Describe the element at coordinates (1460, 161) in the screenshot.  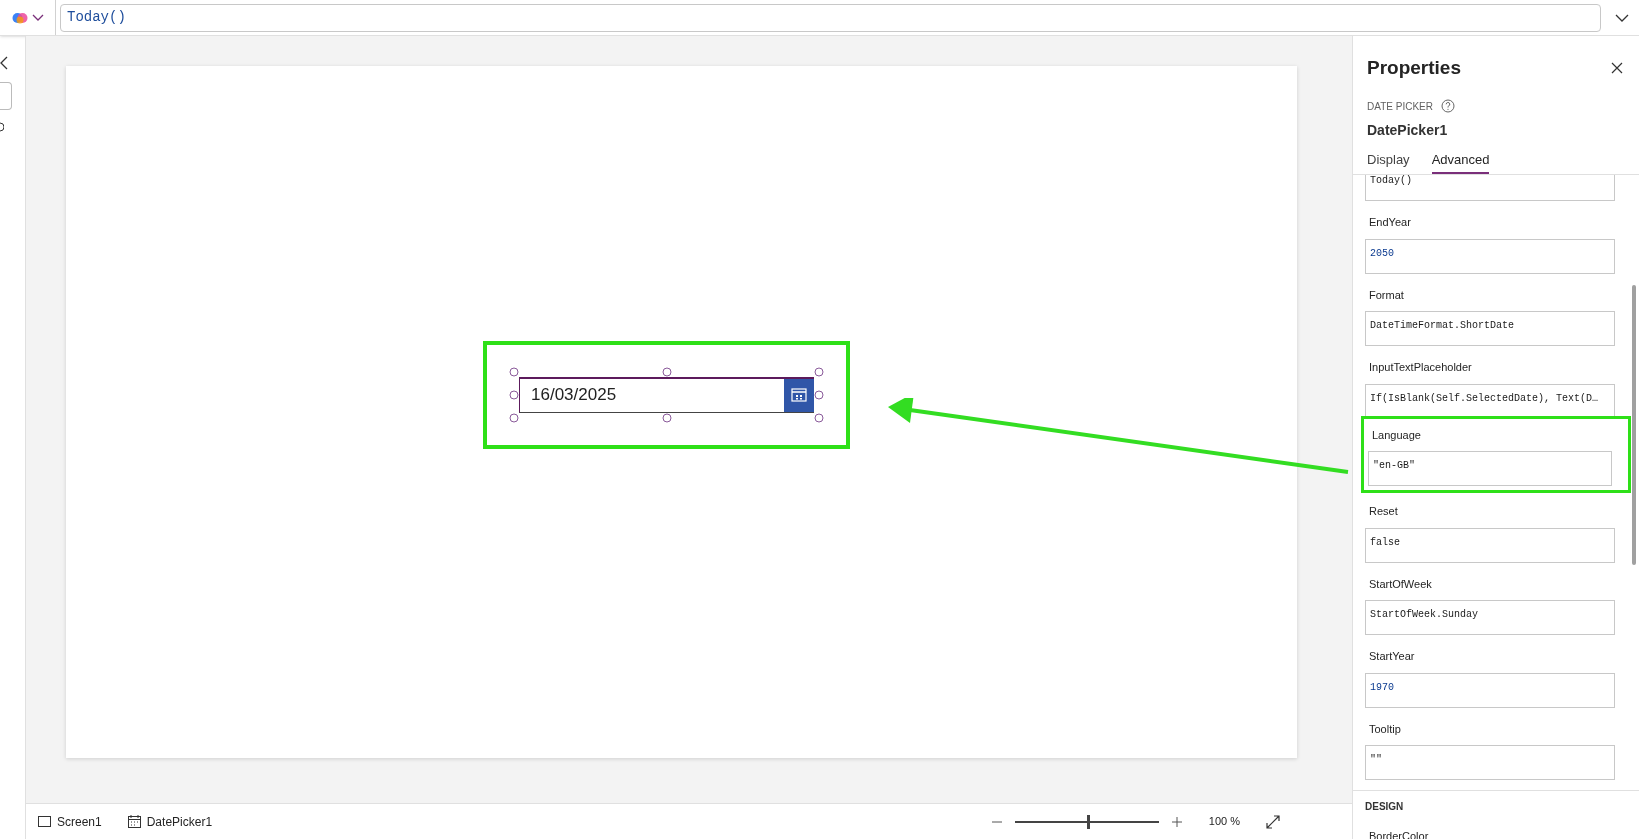
I see `tab: Advanced` at that location.